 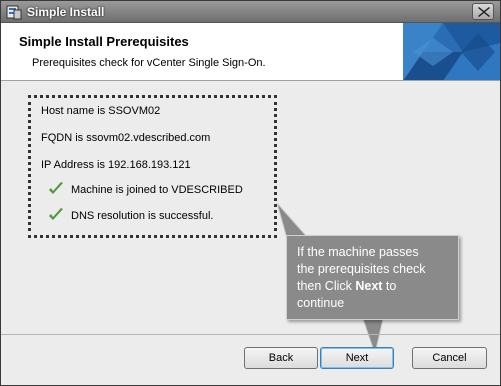 I want to click on callout-line: then Click, so click(x=326, y=286).